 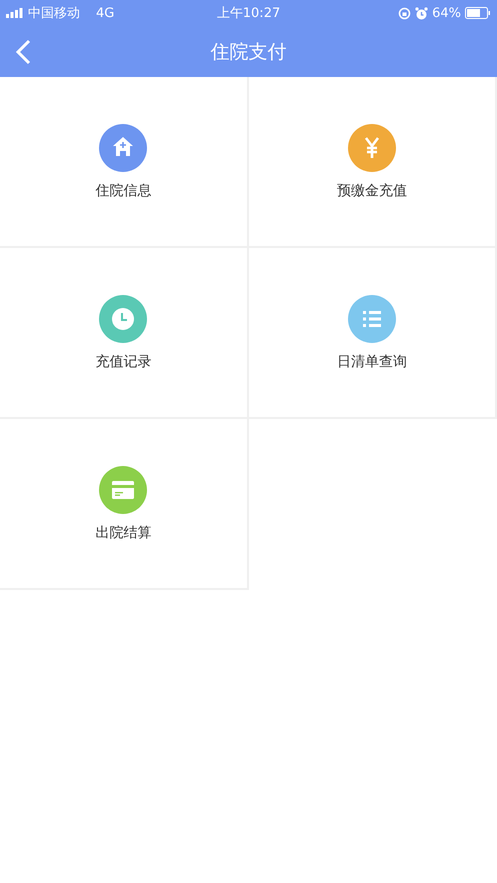 I want to click on rotation-lock-icon, so click(x=405, y=13).